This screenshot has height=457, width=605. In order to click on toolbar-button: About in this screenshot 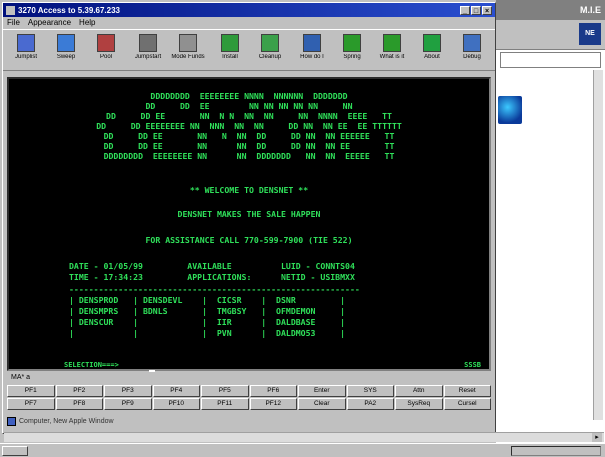, I will do `click(432, 51)`.